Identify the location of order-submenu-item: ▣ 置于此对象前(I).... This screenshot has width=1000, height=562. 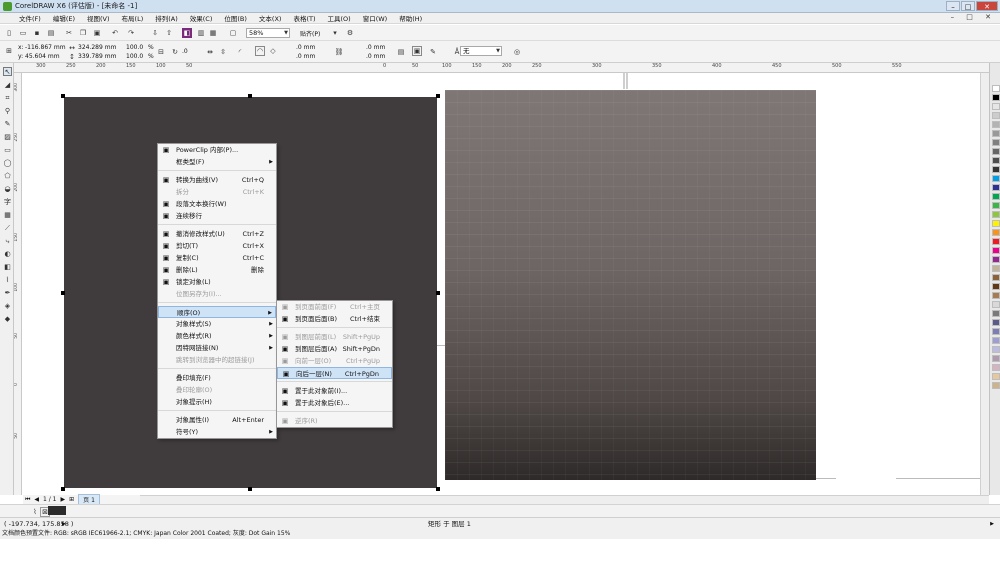
(334, 391).